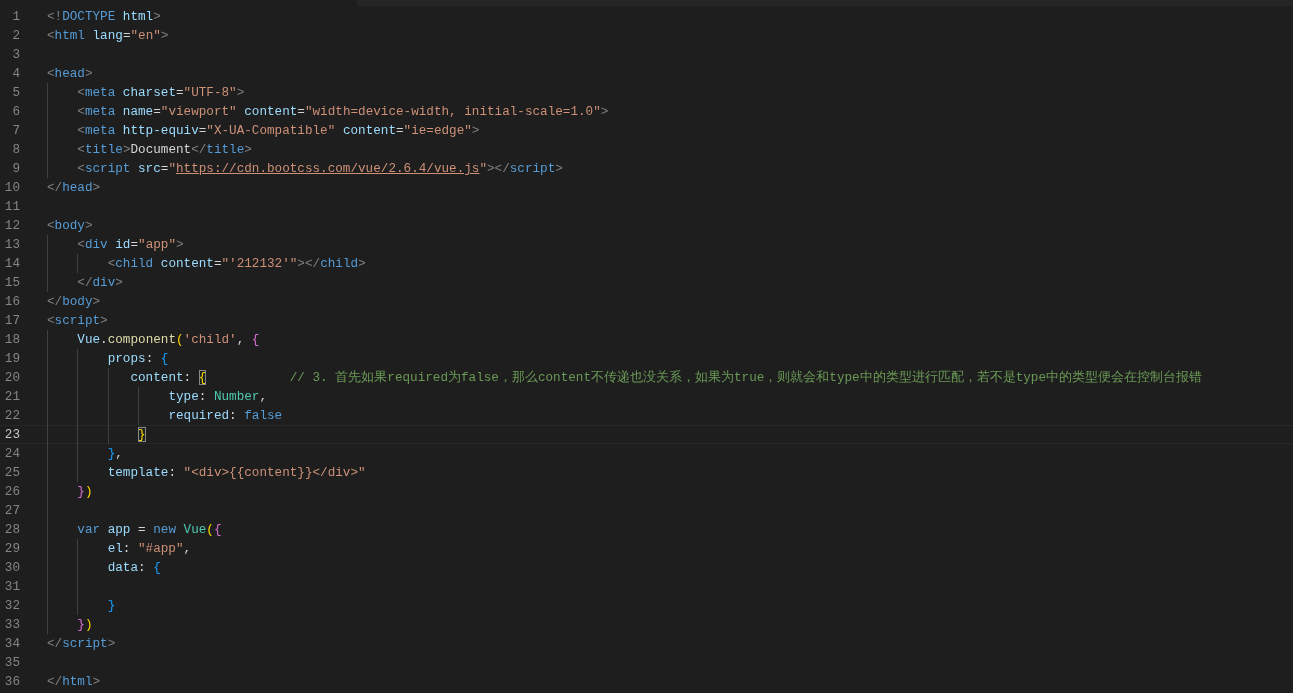 This screenshot has height=693, width=1293. I want to click on line-number: 6, so click(15, 111).